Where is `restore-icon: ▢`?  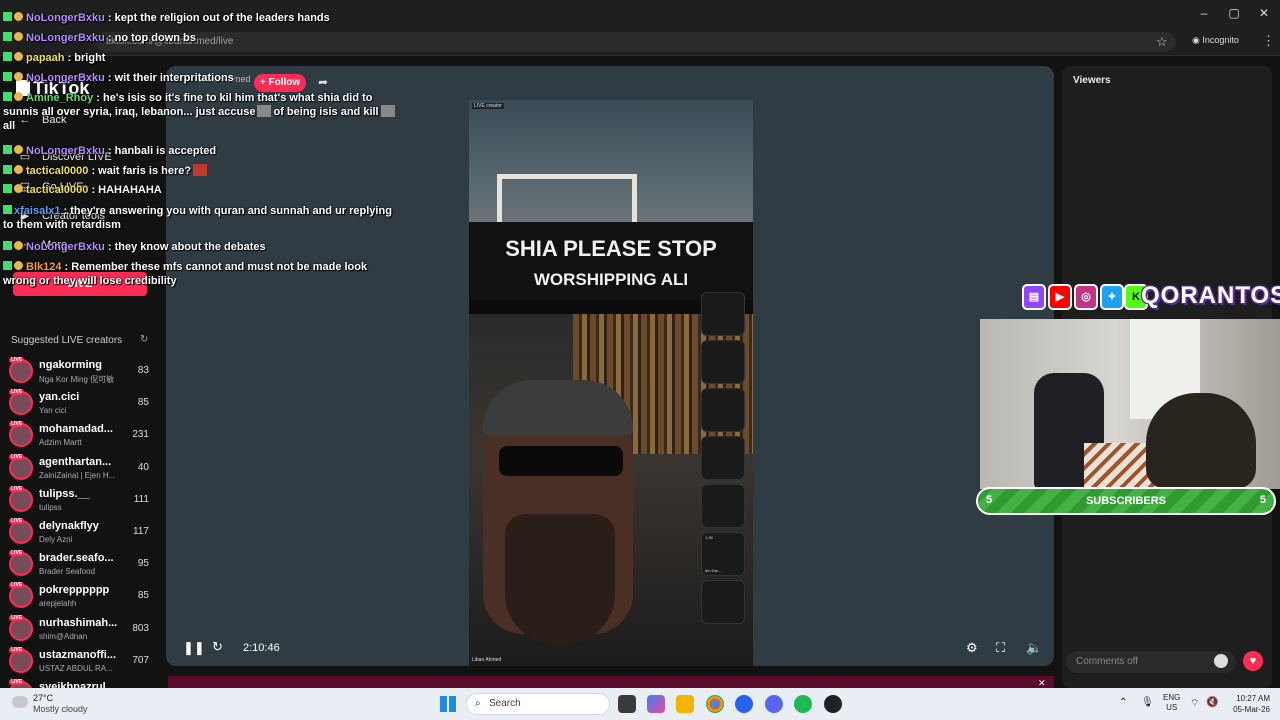 restore-icon: ▢ is located at coordinates (1234, 13).